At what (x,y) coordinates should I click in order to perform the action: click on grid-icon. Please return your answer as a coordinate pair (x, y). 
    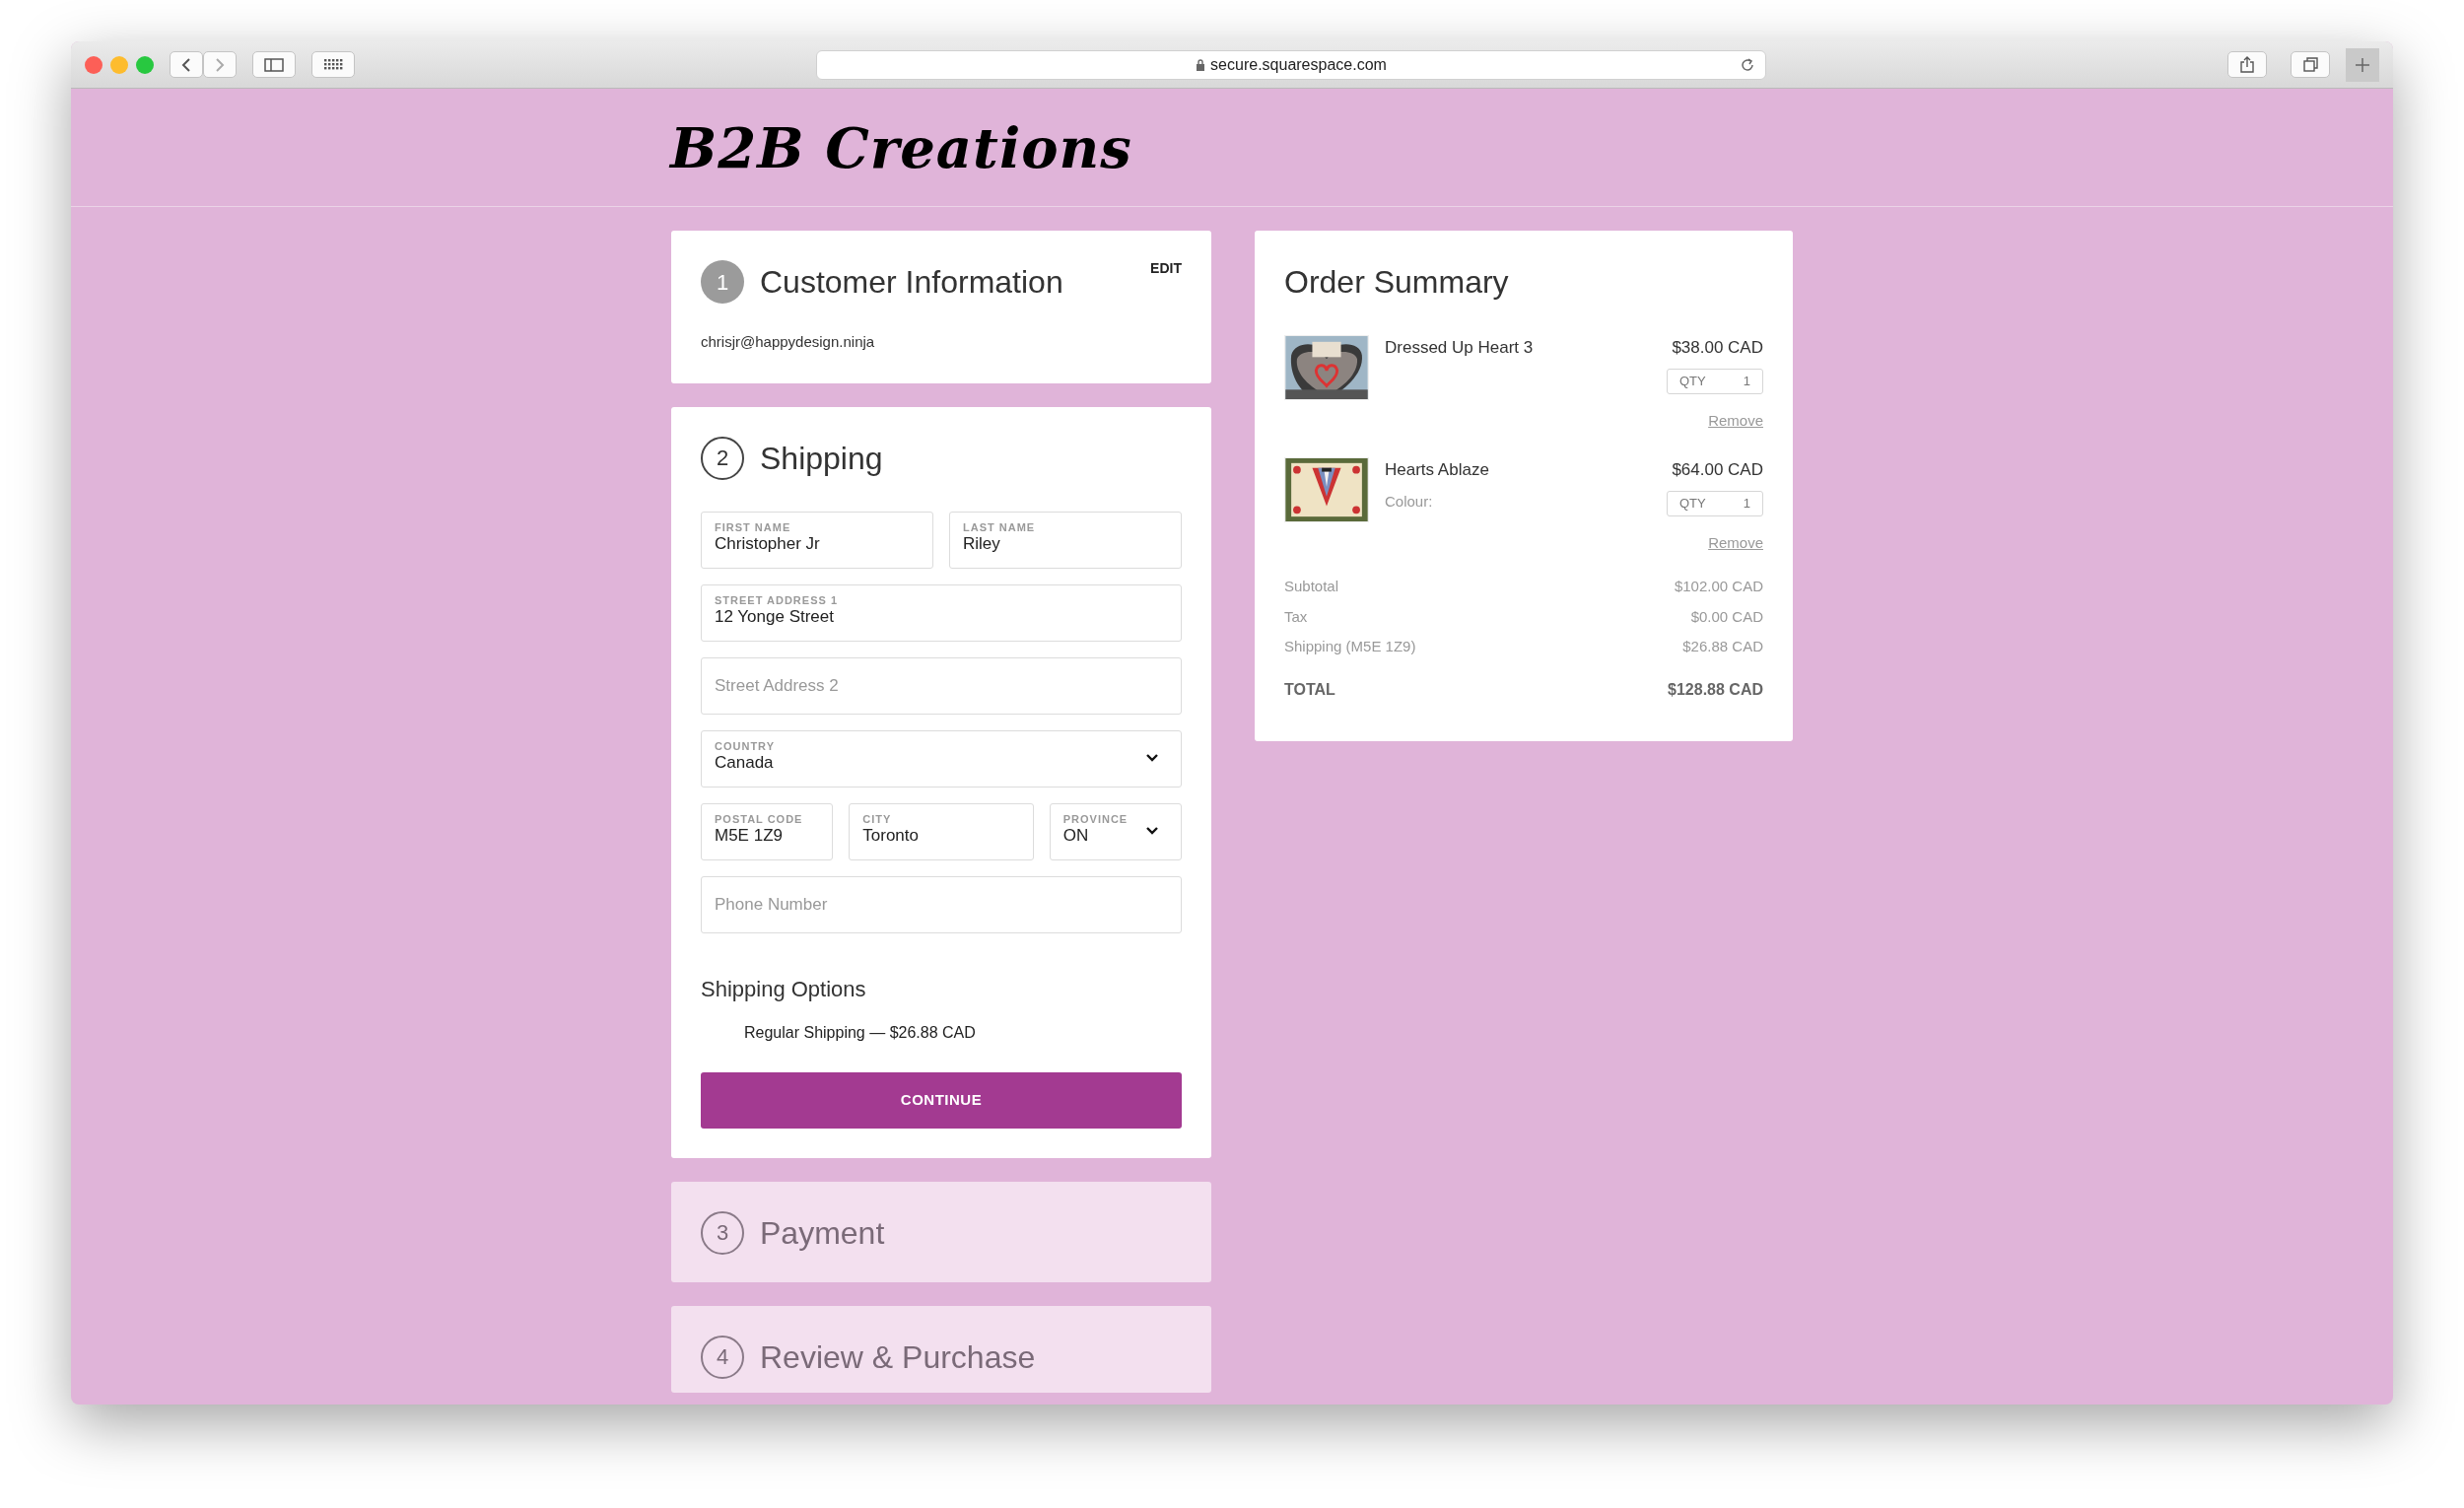
    Looking at the image, I should click on (333, 64).